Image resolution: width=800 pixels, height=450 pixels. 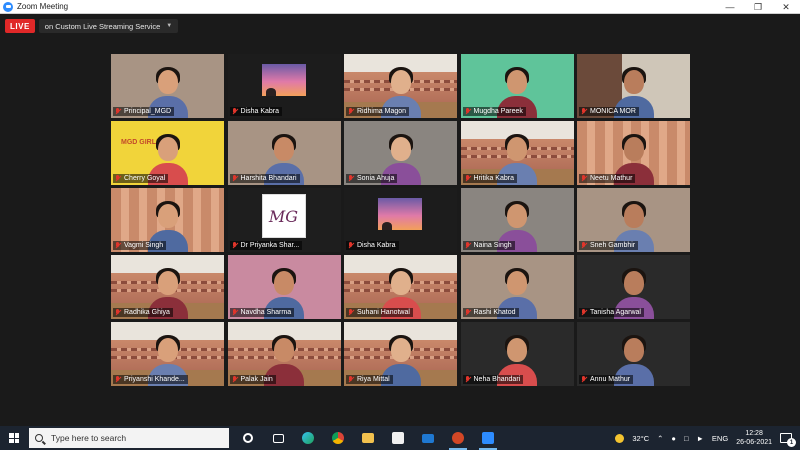 I want to click on participant-tile: Sonia Ahuja, so click(x=400, y=153).